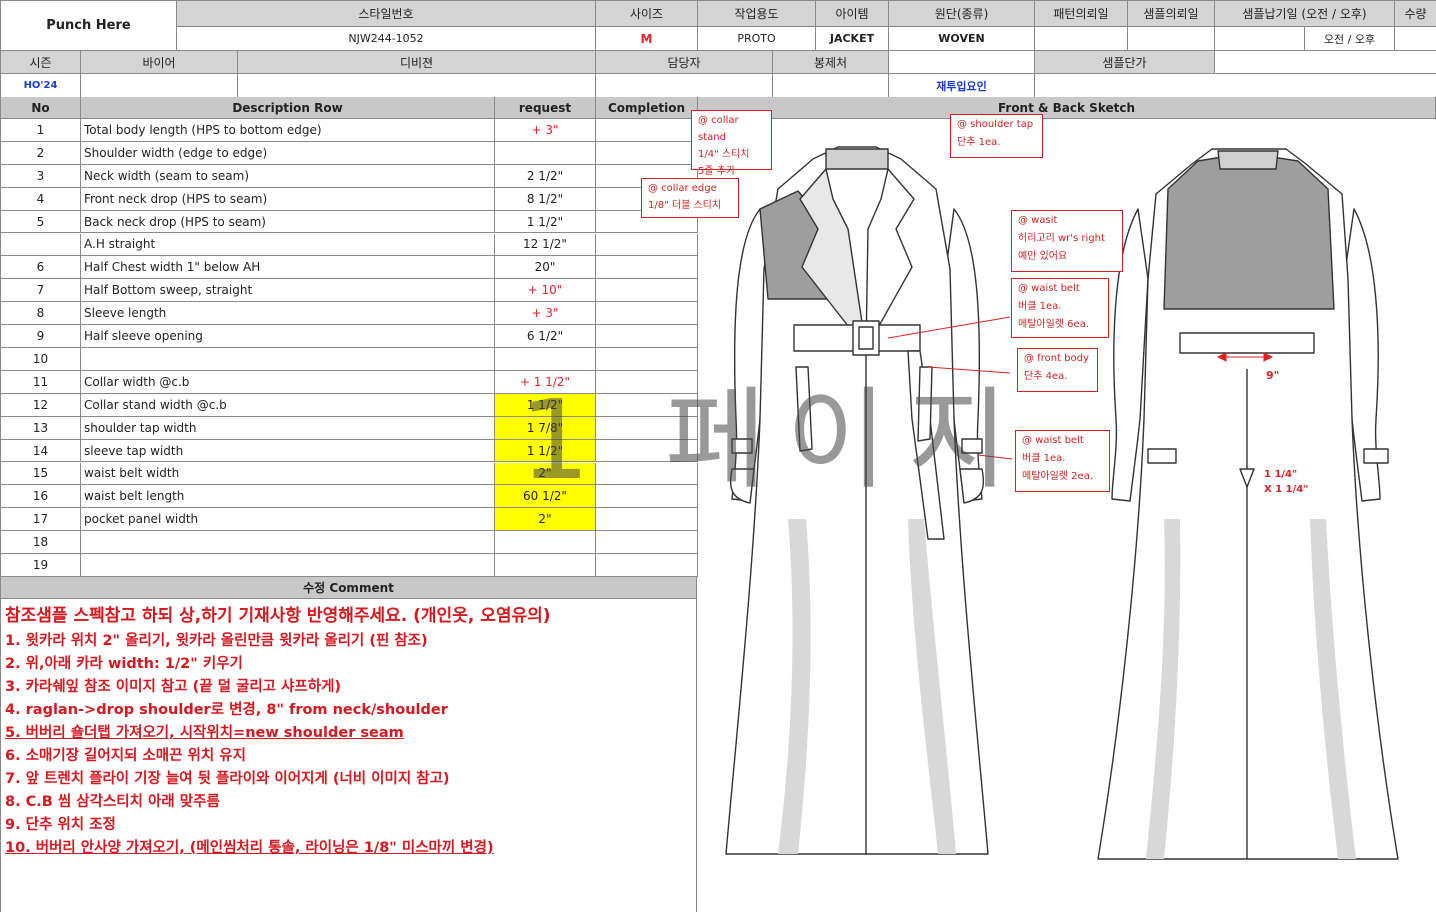  Describe the element at coordinates (1053, 324) in the screenshot. I see `note-line: 메탈아일렛 6ea.` at that location.